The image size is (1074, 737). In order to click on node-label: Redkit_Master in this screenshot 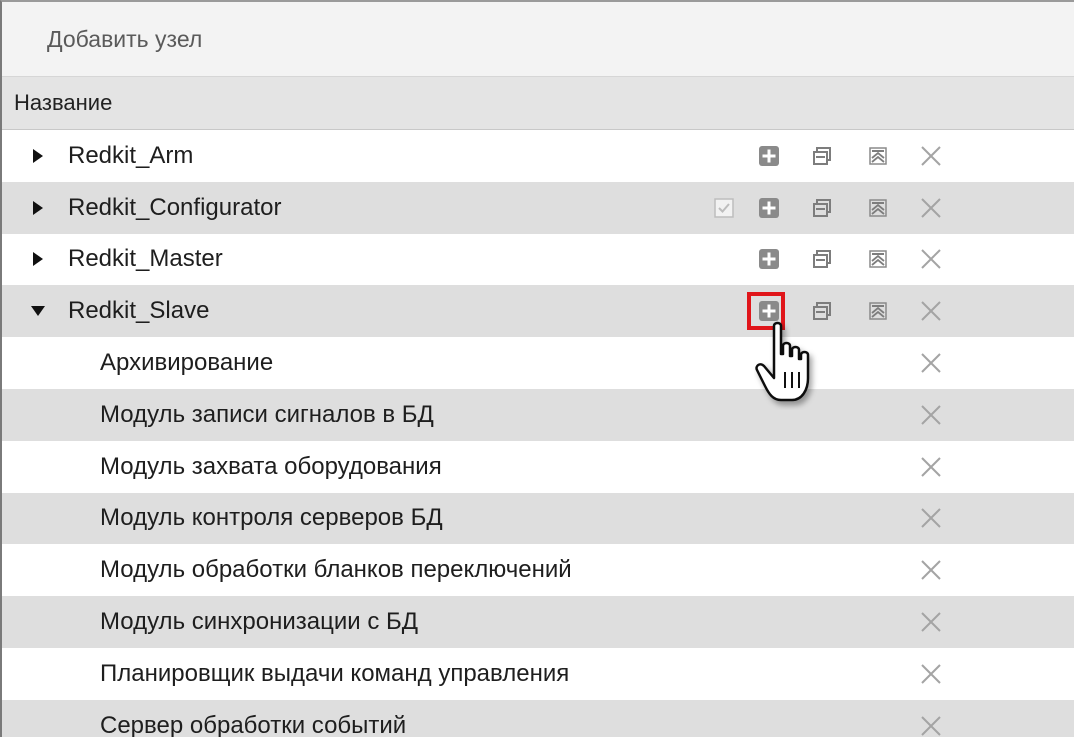, I will do `click(145, 259)`.